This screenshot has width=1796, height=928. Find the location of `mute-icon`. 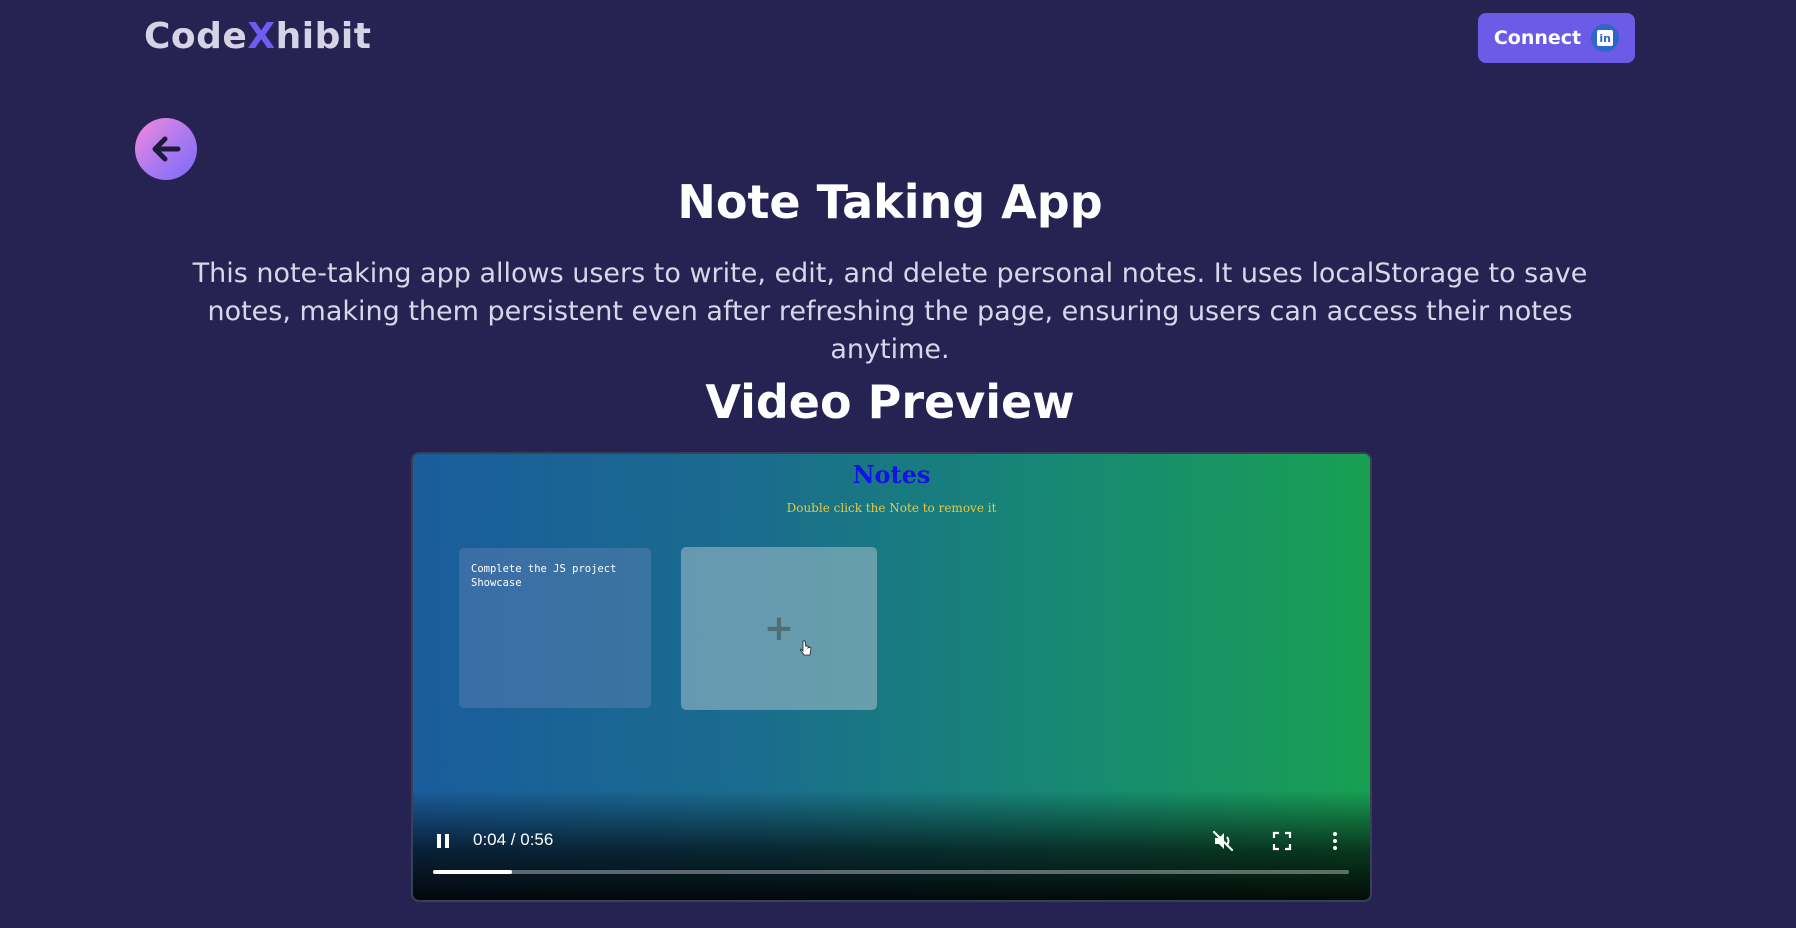

mute-icon is located at coordinates (1223, 841).